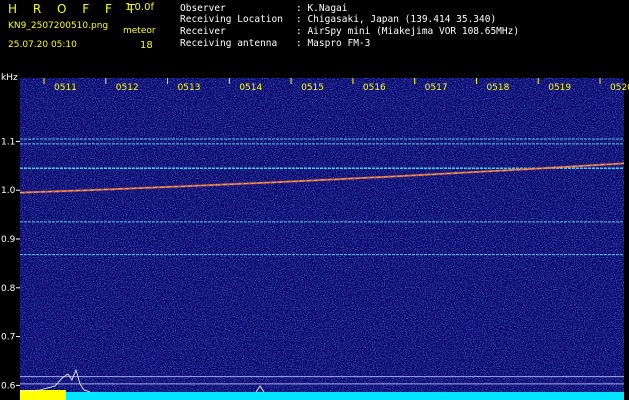 This screenshot has height=400, width=629. I want to click on y-tick-label: 0.6, so click(8, 386).